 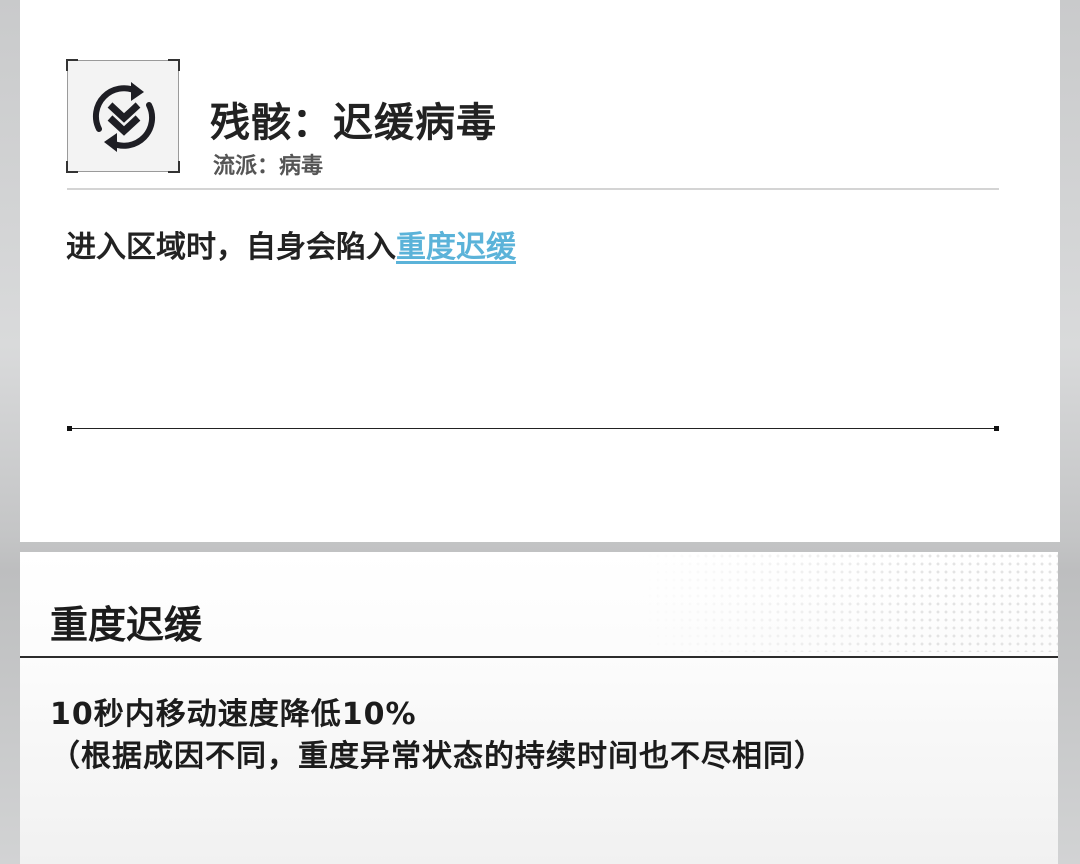 I want to click on tooltip-note-line: （根据成因不同，重度异常状态的持续时间也不尽相同）, so click(x=437, y=756).